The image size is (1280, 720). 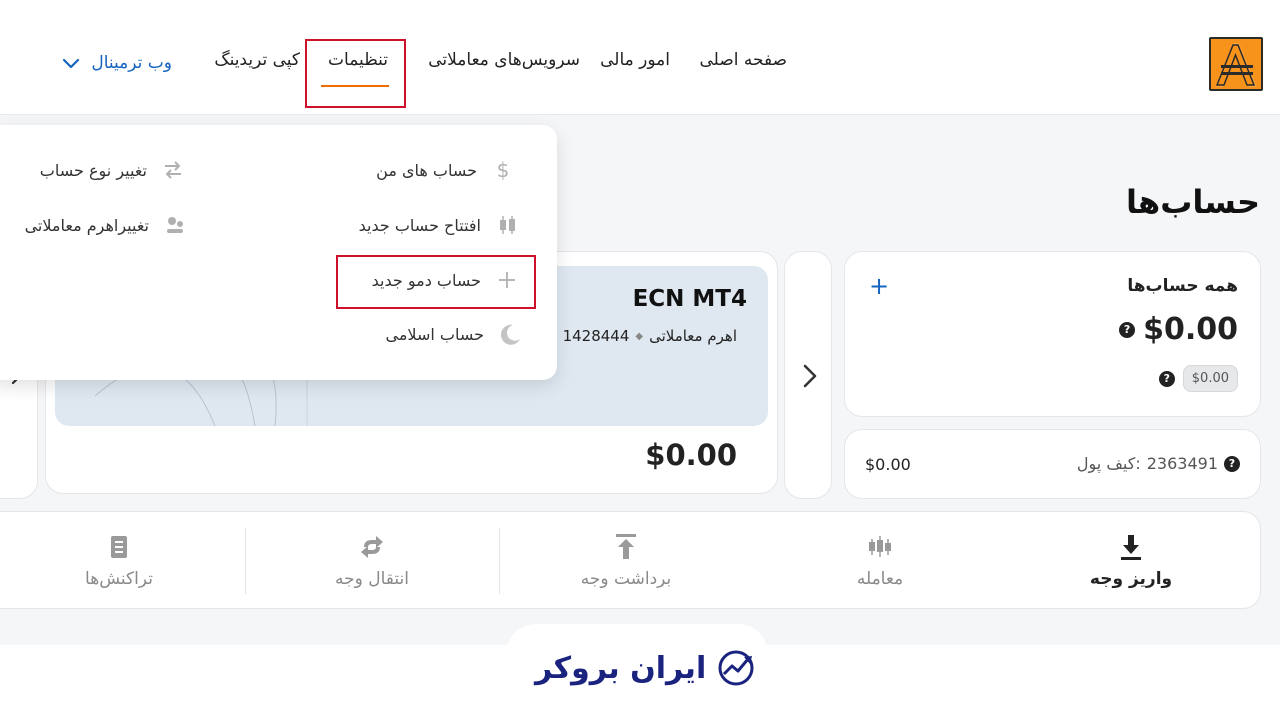 I want to click on action-trade: معامله, so click(x=880, y=561).